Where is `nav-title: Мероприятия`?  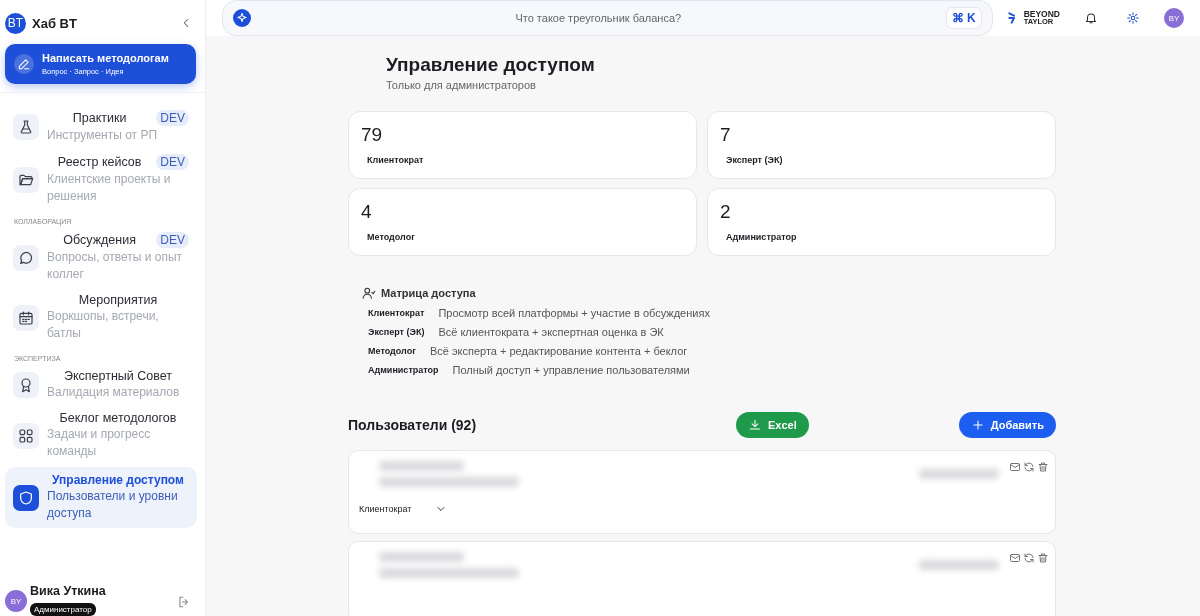
nav-title: Мероприятия is located at coordinates (118, 300).